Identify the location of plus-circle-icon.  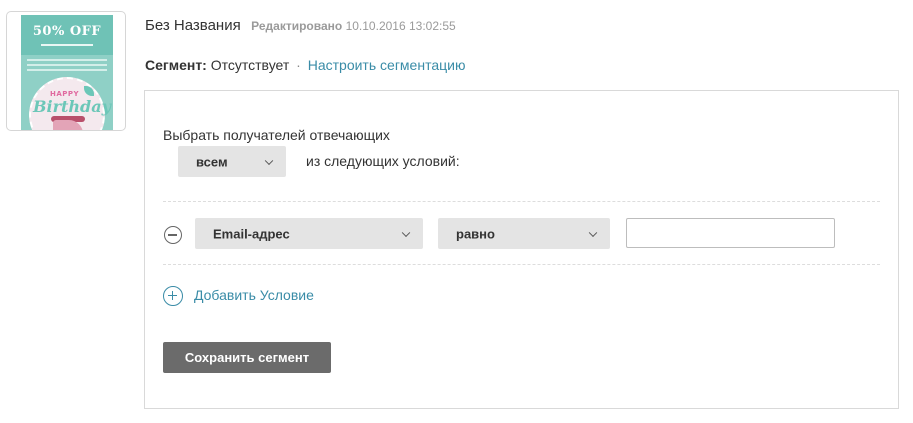
(173, 296).